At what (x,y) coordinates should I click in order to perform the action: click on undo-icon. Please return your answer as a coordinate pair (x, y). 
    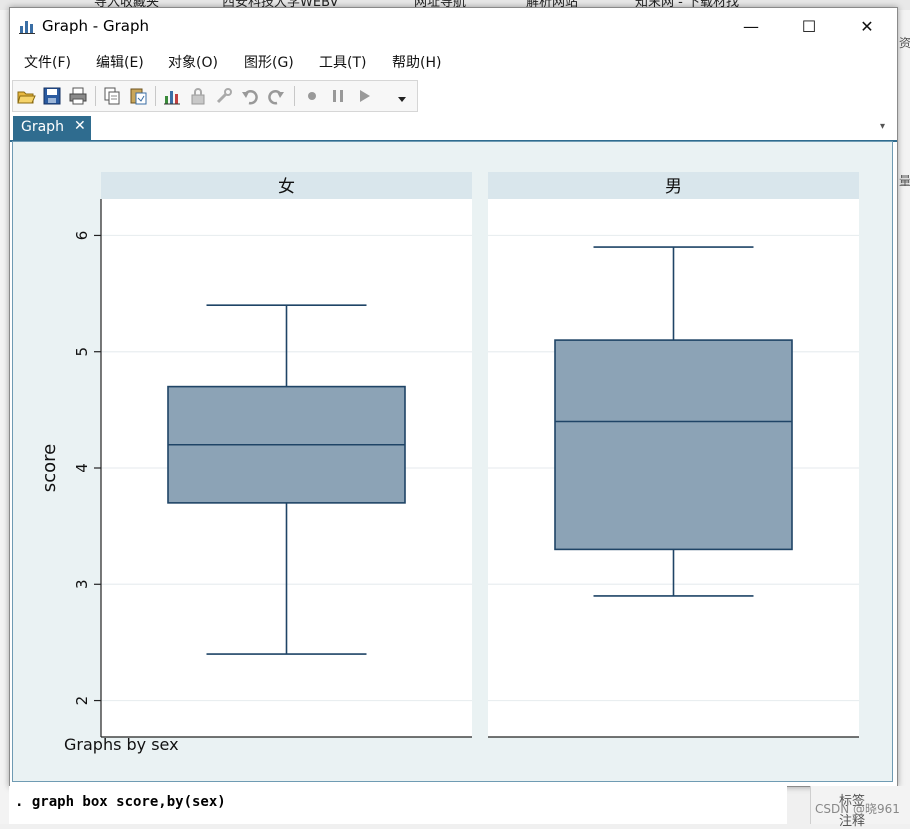
    Looking at the image, I should click on (250, 96).